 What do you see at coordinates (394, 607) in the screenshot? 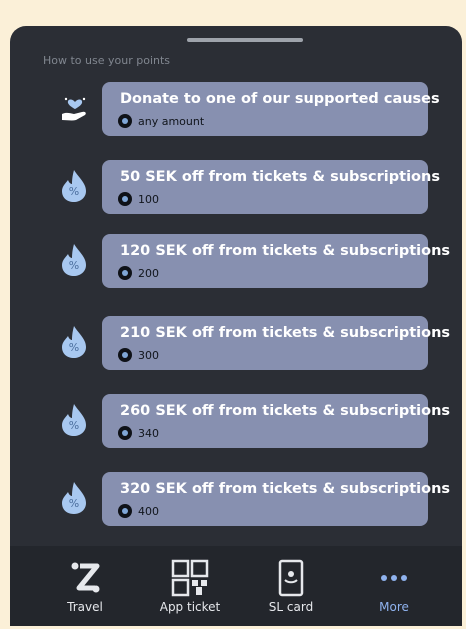
I see `nav-label: More` at bounding box center [394, 607].